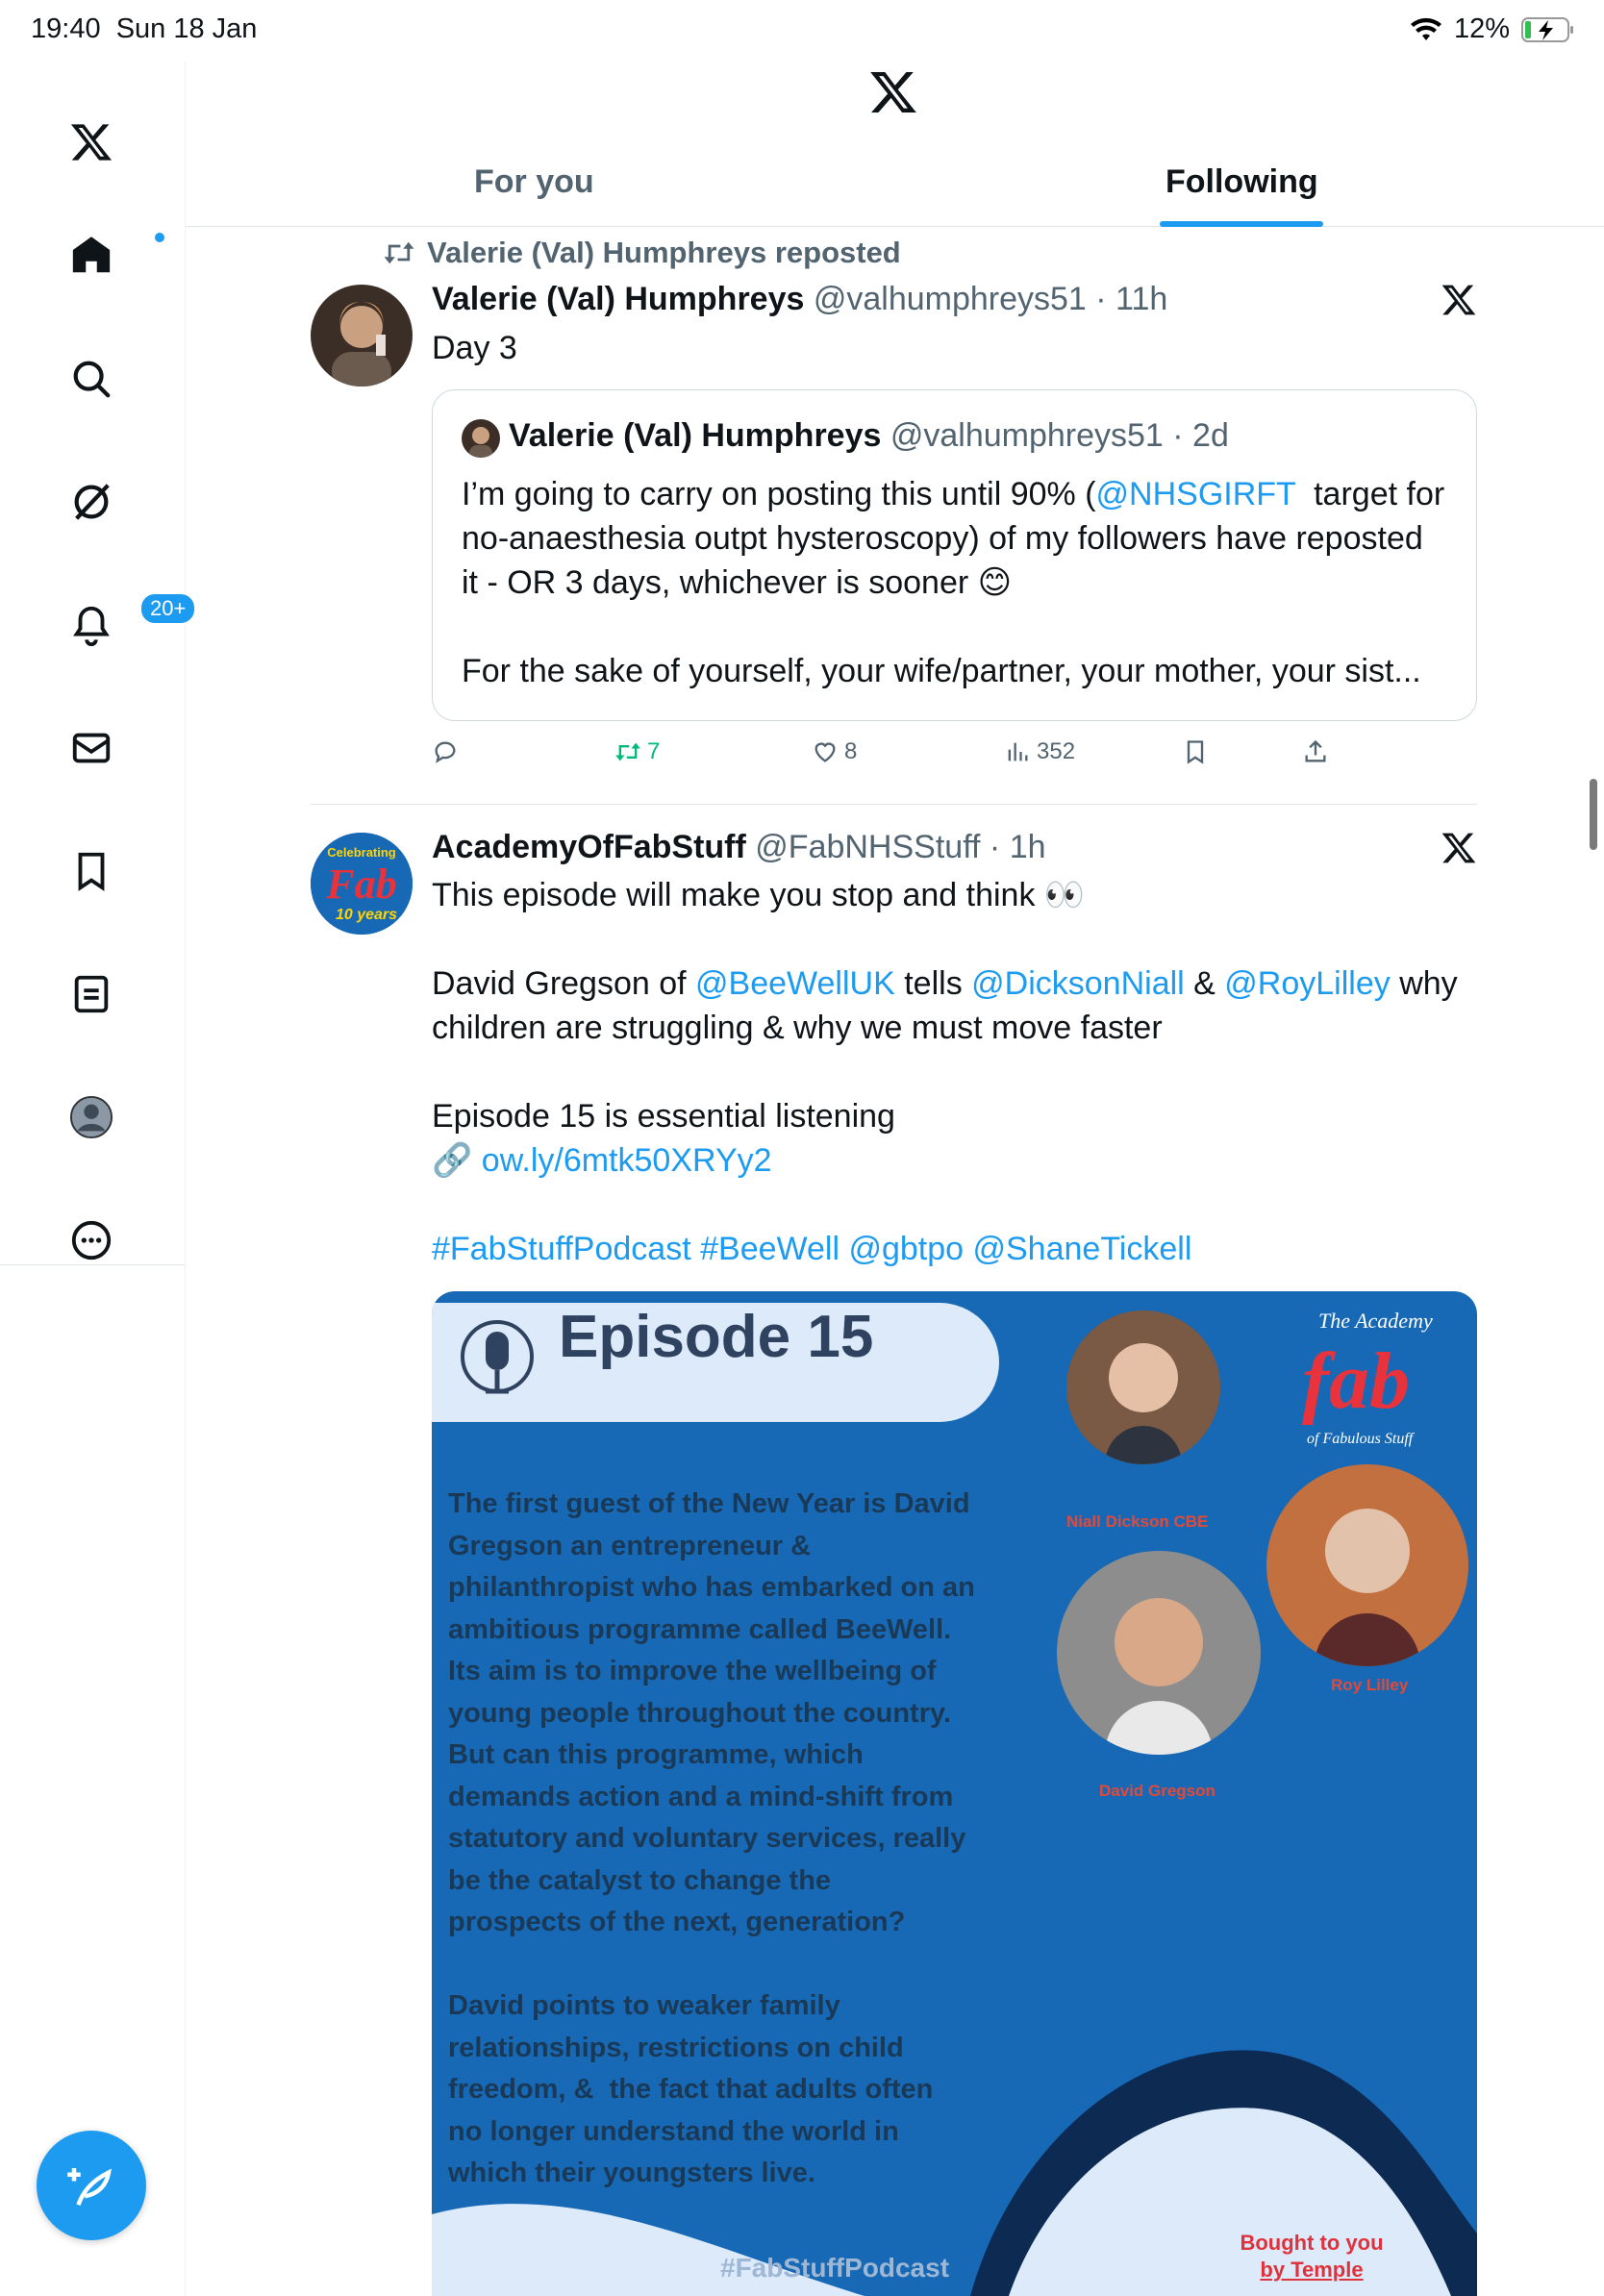 This screenshot has width=1604, height=2296. Describe the element at coordinates (474, 348) in the screenshot. I see `tweet-text: Day 3` at that location.